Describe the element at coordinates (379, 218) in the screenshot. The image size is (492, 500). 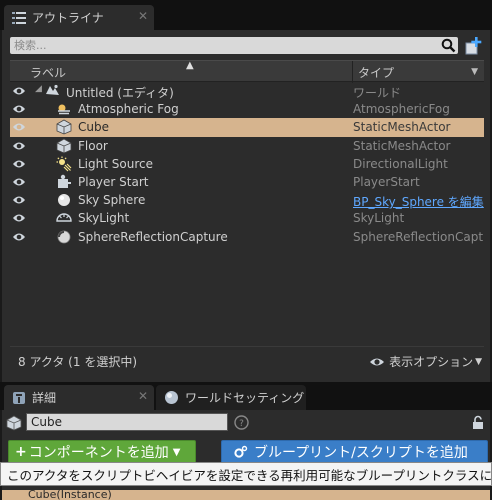
I see `outliner-row-type: SkyLight` at that location.